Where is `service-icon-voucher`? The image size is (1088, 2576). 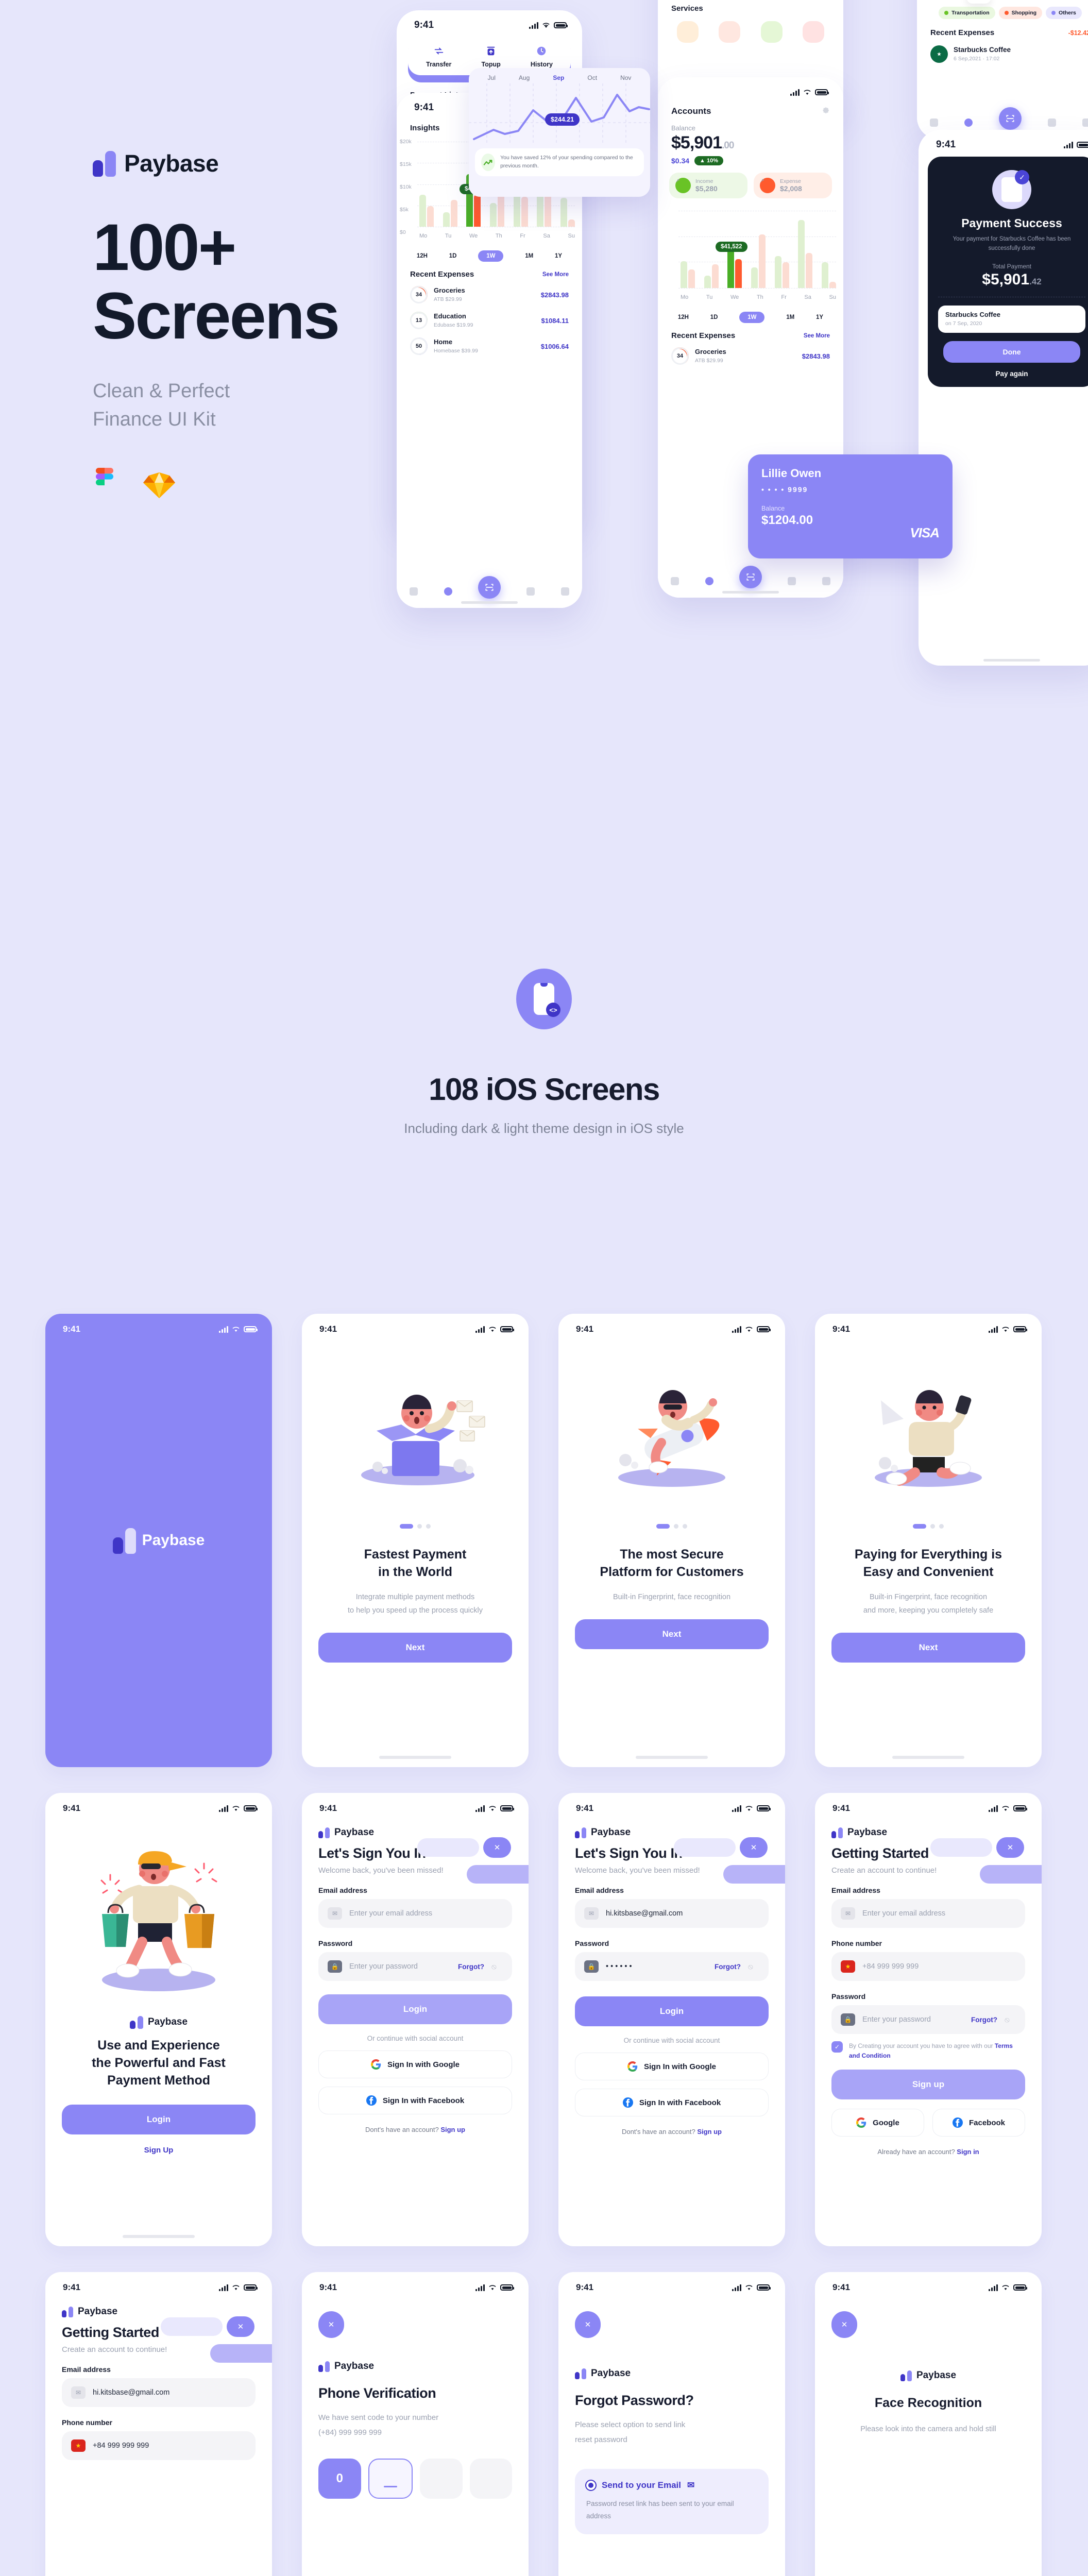
service-icon-voucher is located at coordinates (771, 32).